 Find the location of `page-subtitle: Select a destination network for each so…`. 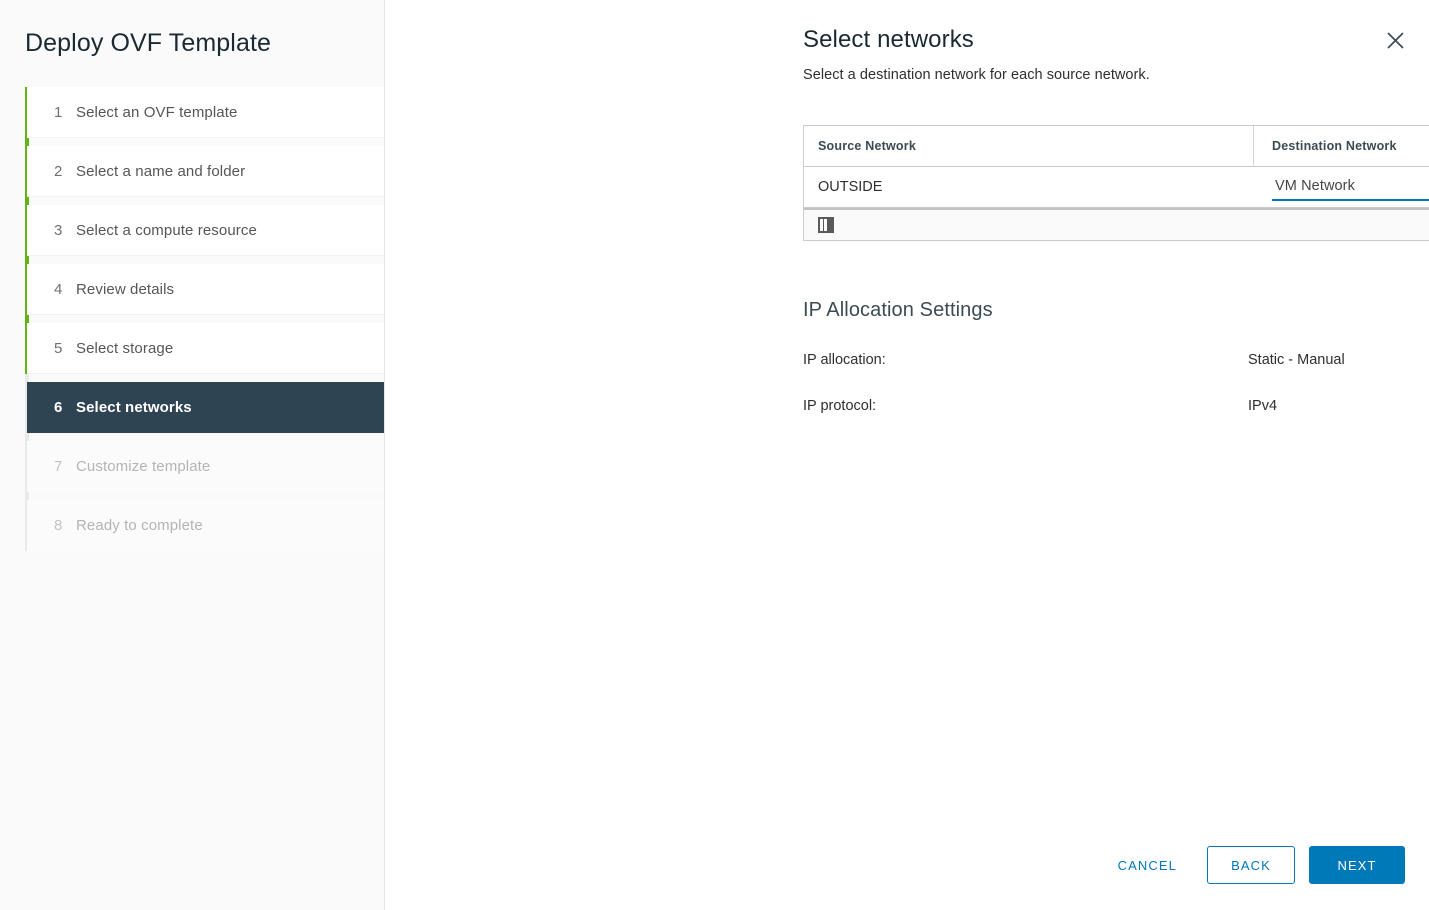

page-subtitle: Select a destination network for each so… is located at coordinates (976, 75).